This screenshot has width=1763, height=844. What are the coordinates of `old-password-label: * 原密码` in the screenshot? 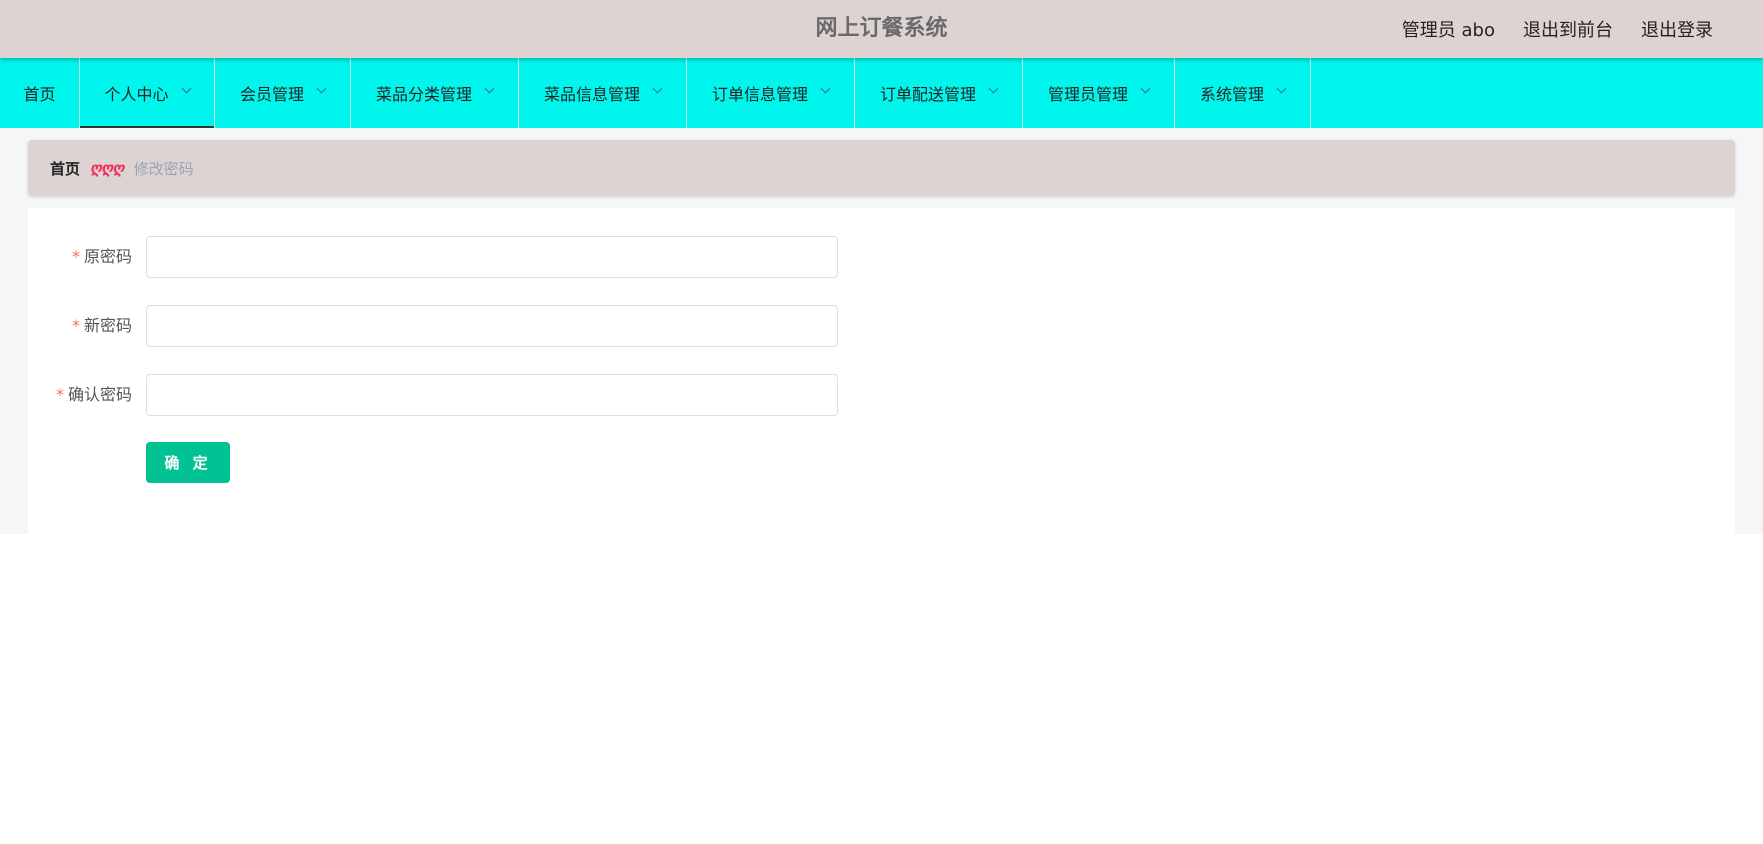 It's located at (80, 257).